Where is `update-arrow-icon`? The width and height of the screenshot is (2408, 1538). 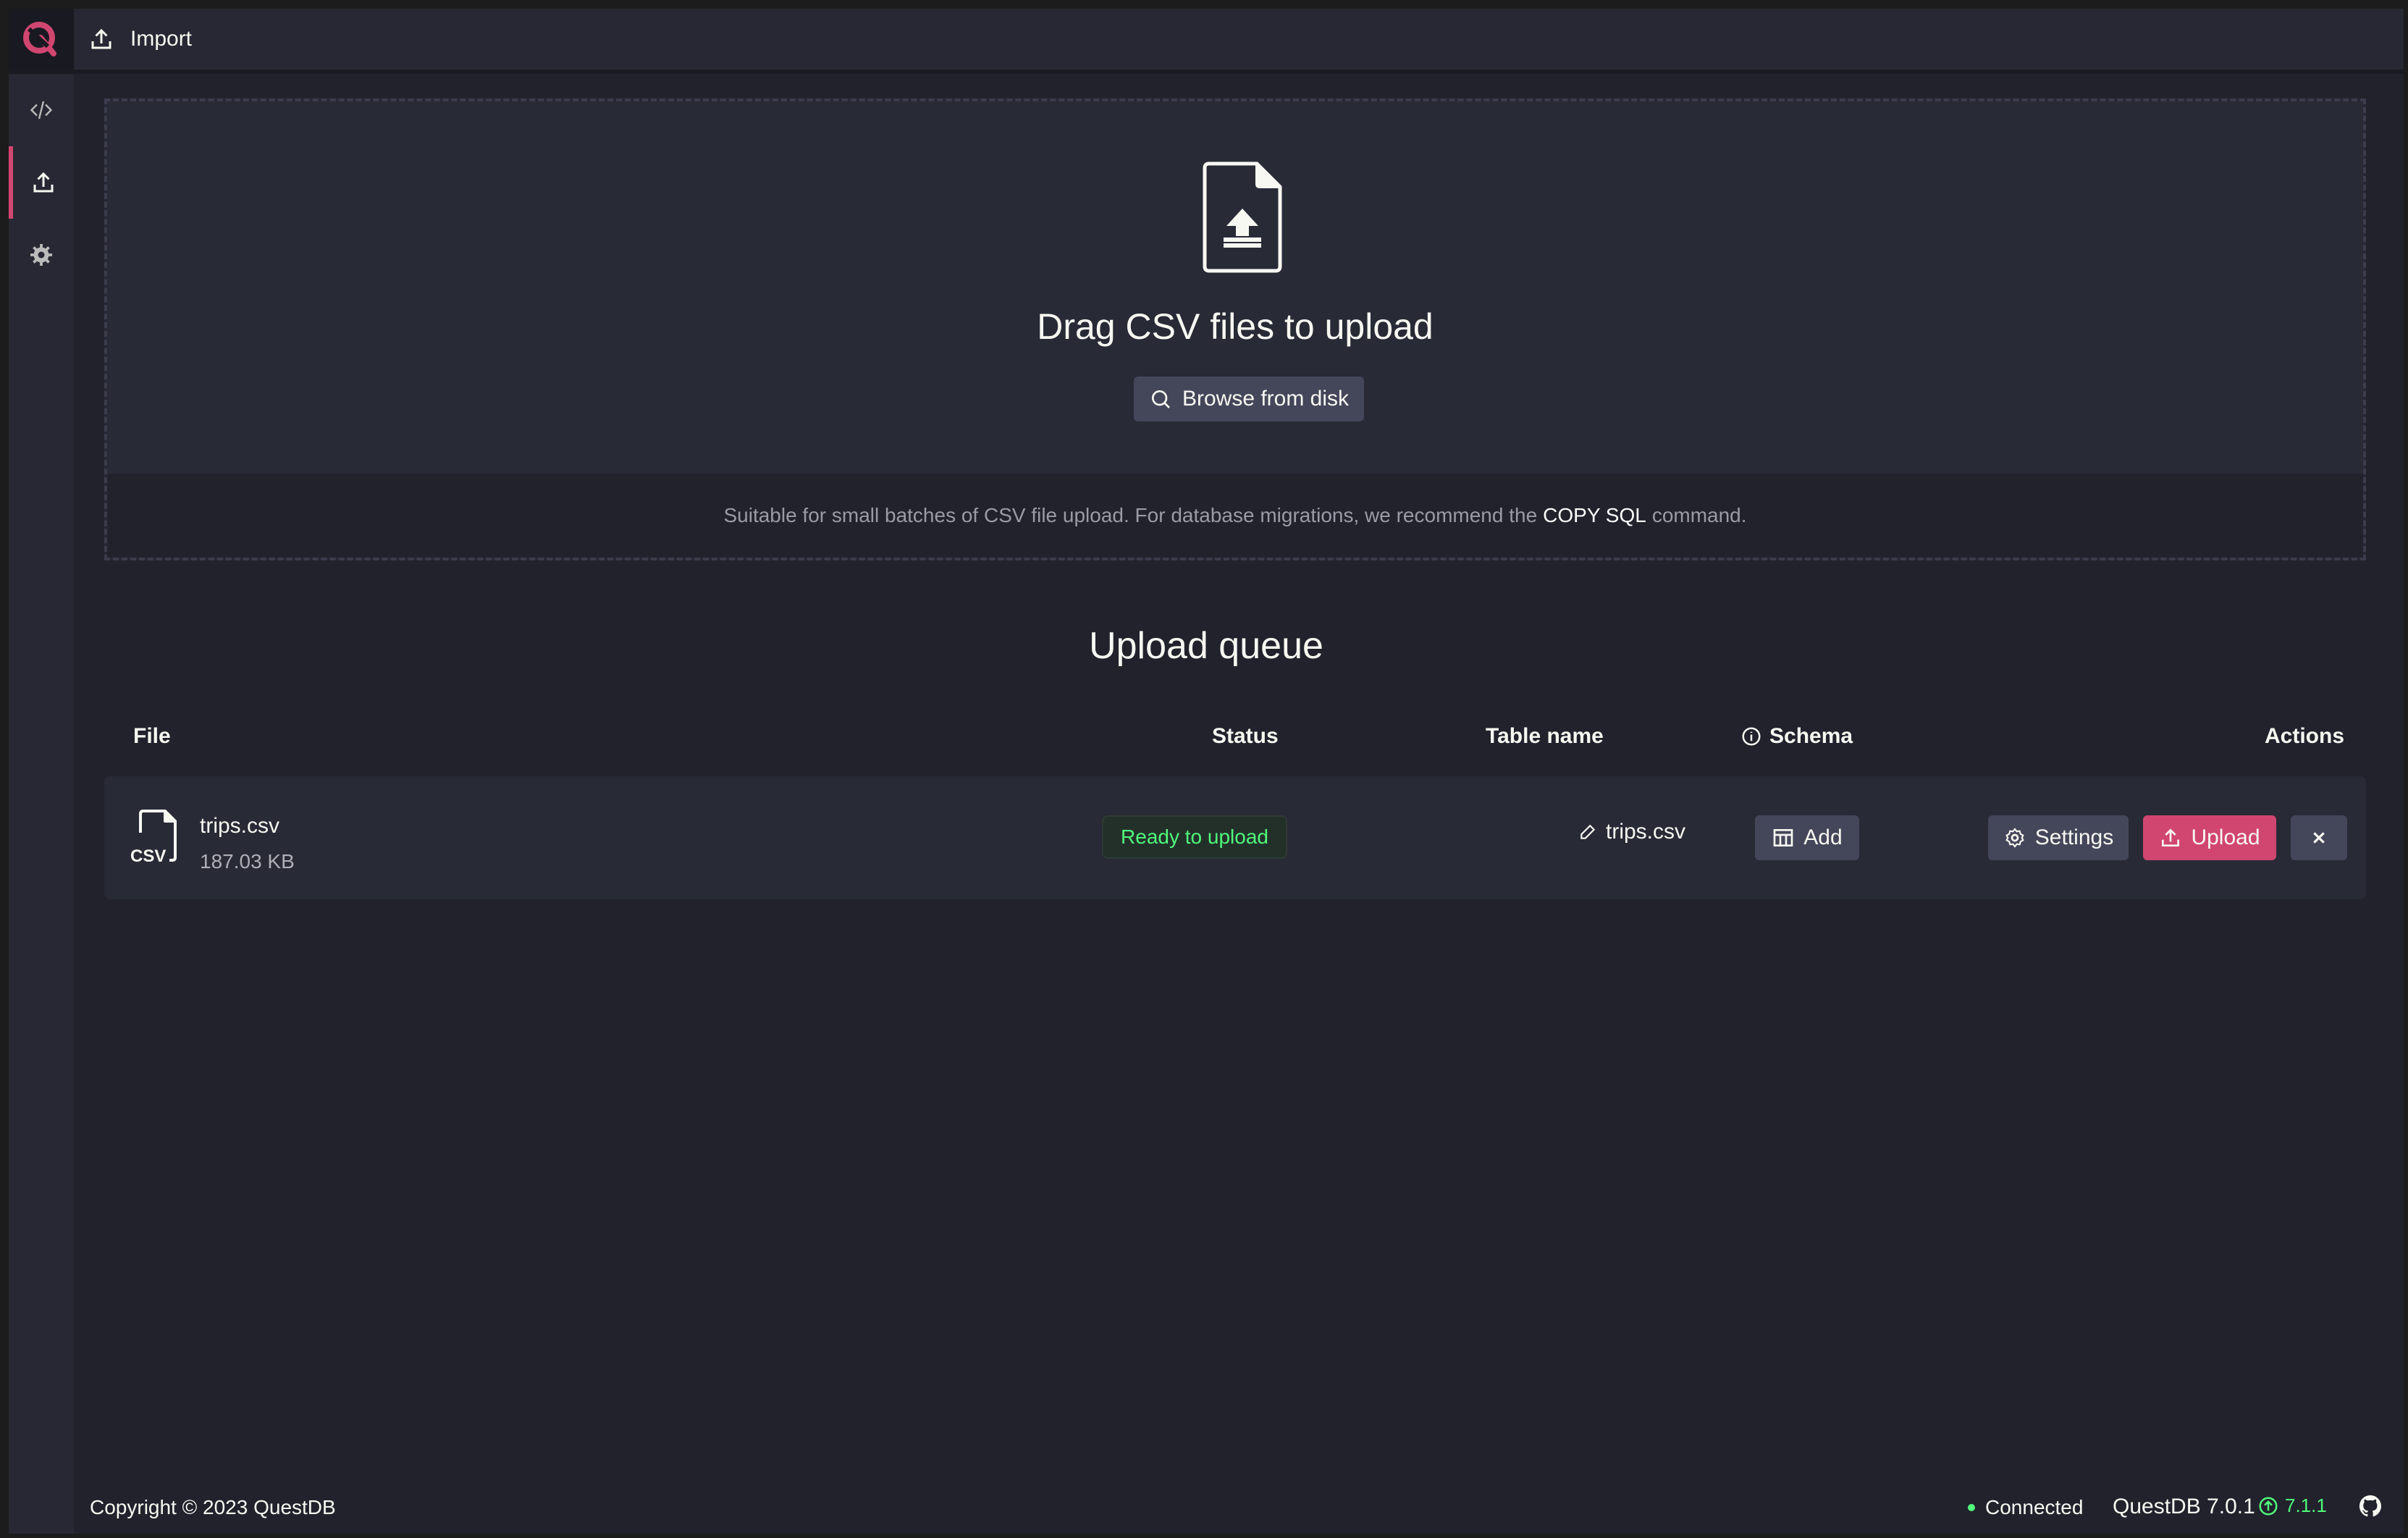 update-arrow-icon is located at coordinates (2268, 1506).